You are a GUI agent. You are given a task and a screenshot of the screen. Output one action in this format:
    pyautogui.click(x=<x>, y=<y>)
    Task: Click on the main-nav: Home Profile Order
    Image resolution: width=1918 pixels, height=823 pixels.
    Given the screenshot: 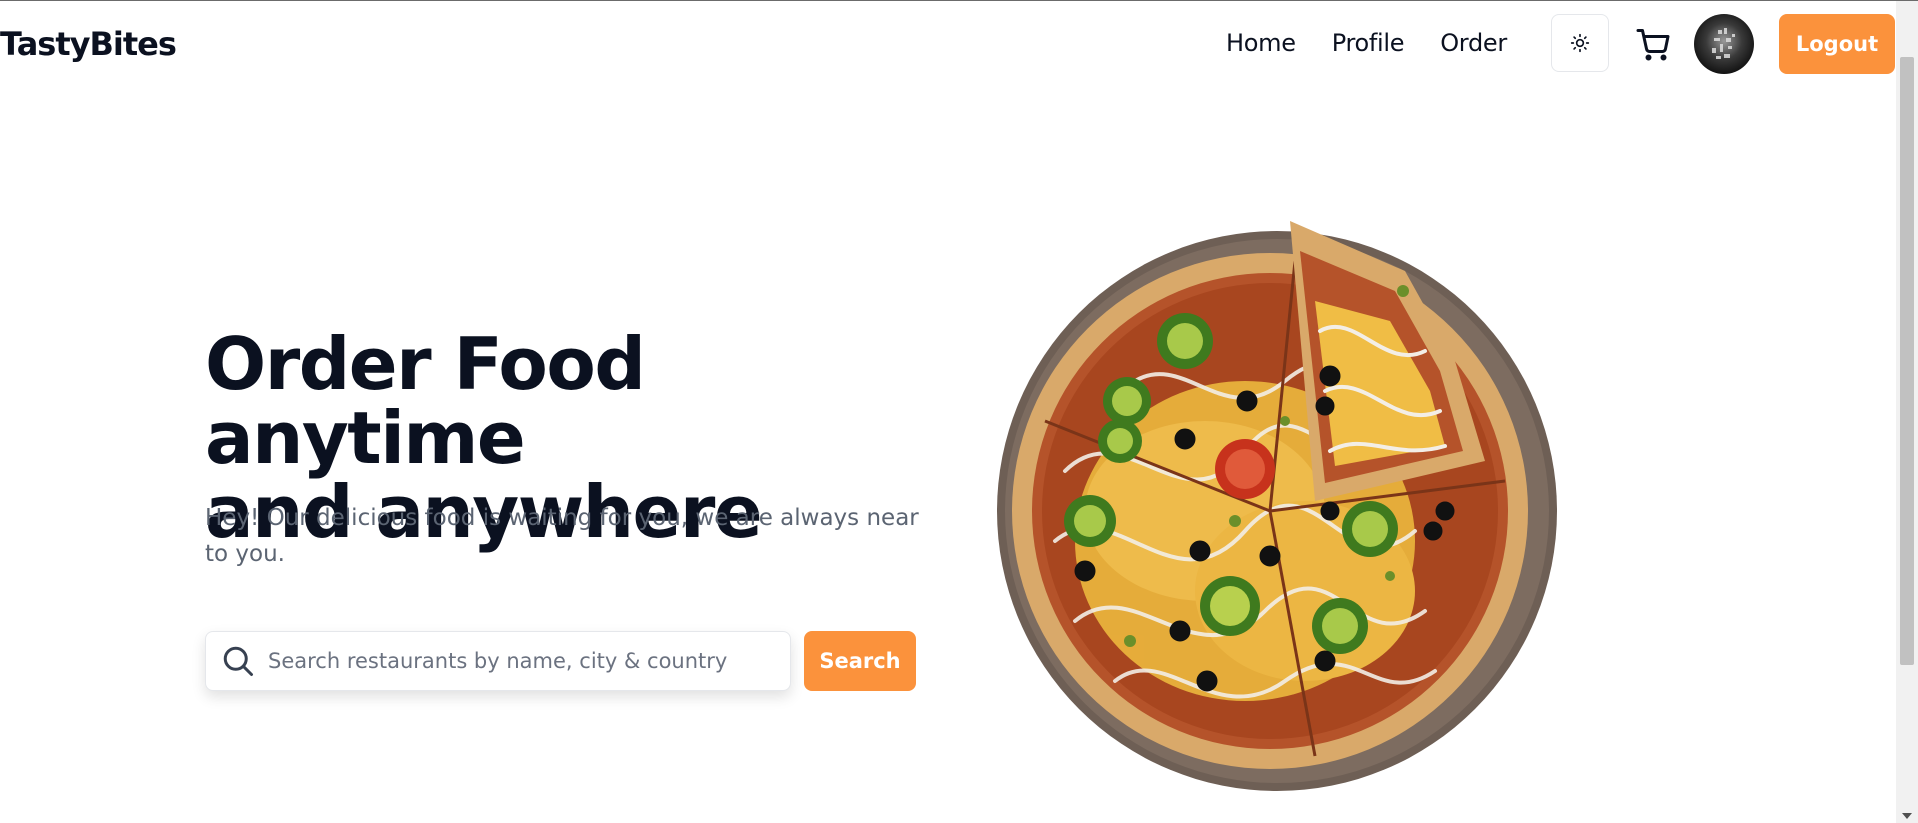 What is the action you would take?
    pyautogui.click(x=1384, y=43)
    